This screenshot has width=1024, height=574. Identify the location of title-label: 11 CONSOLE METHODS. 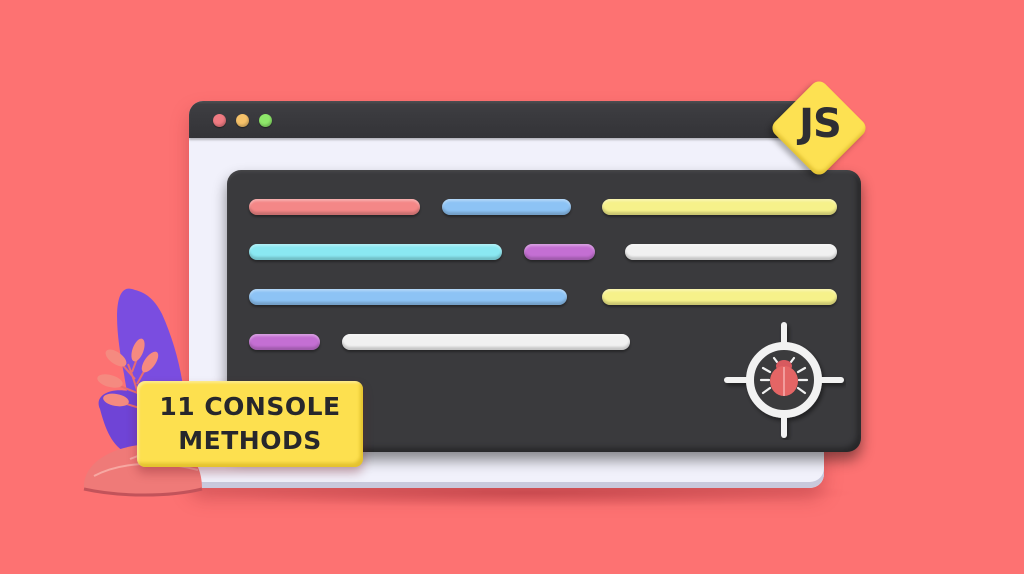
(250, 424).